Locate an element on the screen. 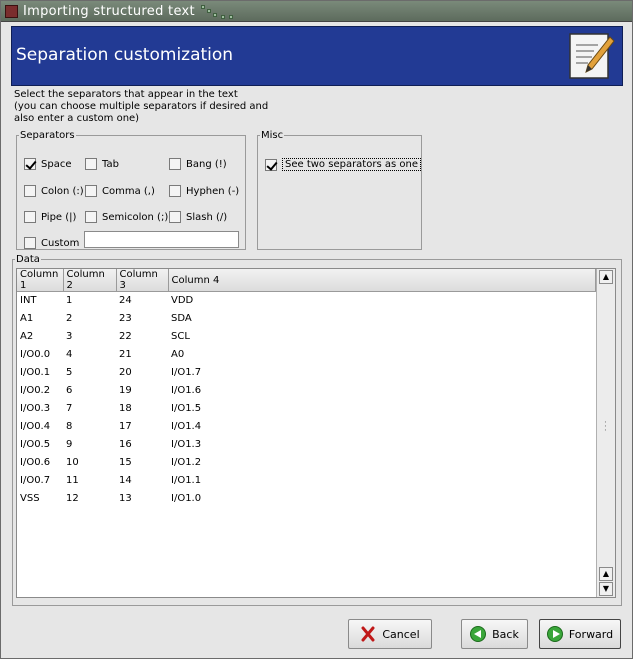 This screenshot has height=659, width=633. table-row: I/O0.5 9 16 I/O1.3 is located at coordinates (306, 445).